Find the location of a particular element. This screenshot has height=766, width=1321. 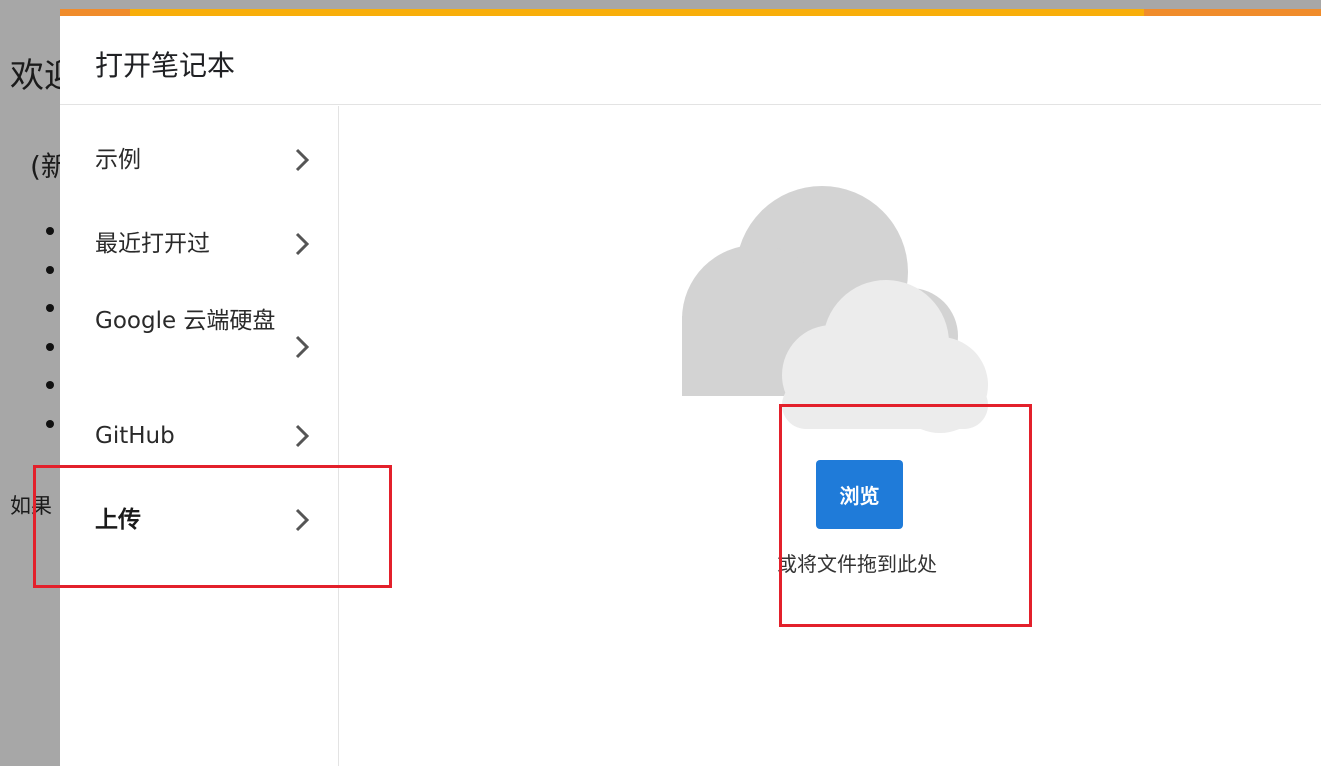

nav-item-label: GitHub is located at coordinates (135, 436).